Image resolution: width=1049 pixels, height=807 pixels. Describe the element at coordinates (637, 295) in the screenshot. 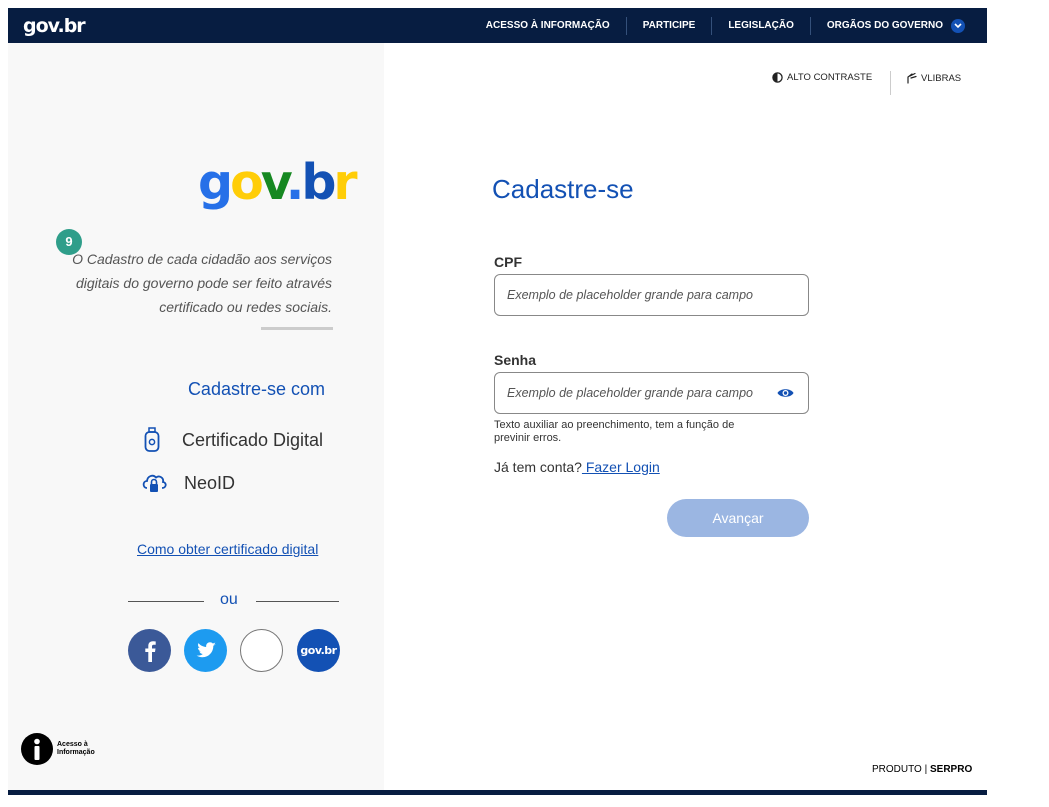

I see `cpf-input` at that location.